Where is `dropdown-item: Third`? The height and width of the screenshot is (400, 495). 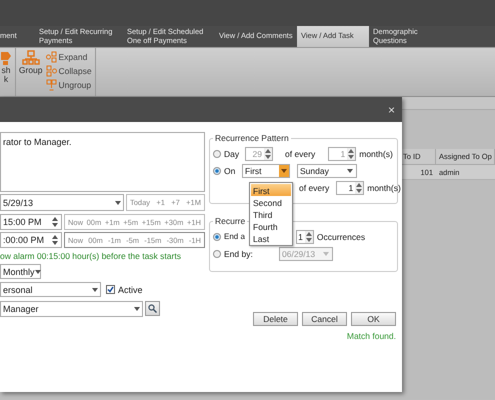 dropdown-item: Third is located at coordinates (271, 214).